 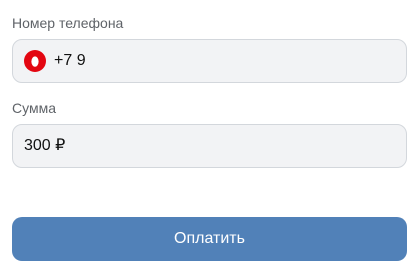 I want to click on amount-label: Сумма, so click(x=34, y=108).